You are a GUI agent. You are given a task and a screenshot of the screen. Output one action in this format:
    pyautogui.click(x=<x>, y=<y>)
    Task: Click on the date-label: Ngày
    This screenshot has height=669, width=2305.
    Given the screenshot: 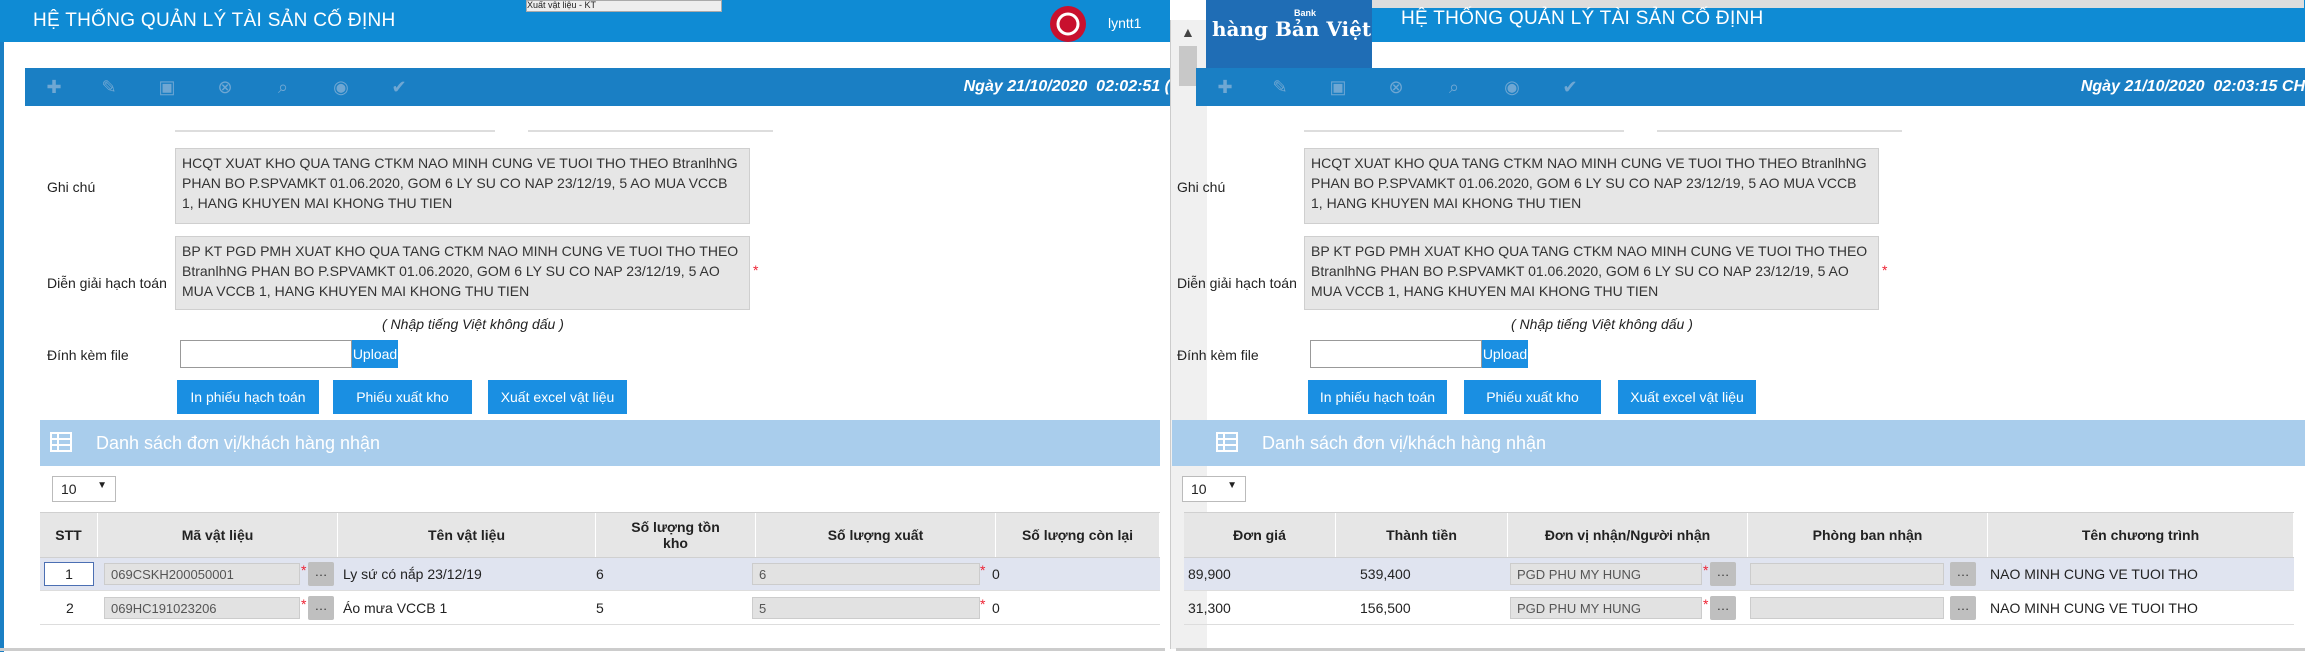 What is the action you would take?
    pyautogui.click(x=983, y=86)
    